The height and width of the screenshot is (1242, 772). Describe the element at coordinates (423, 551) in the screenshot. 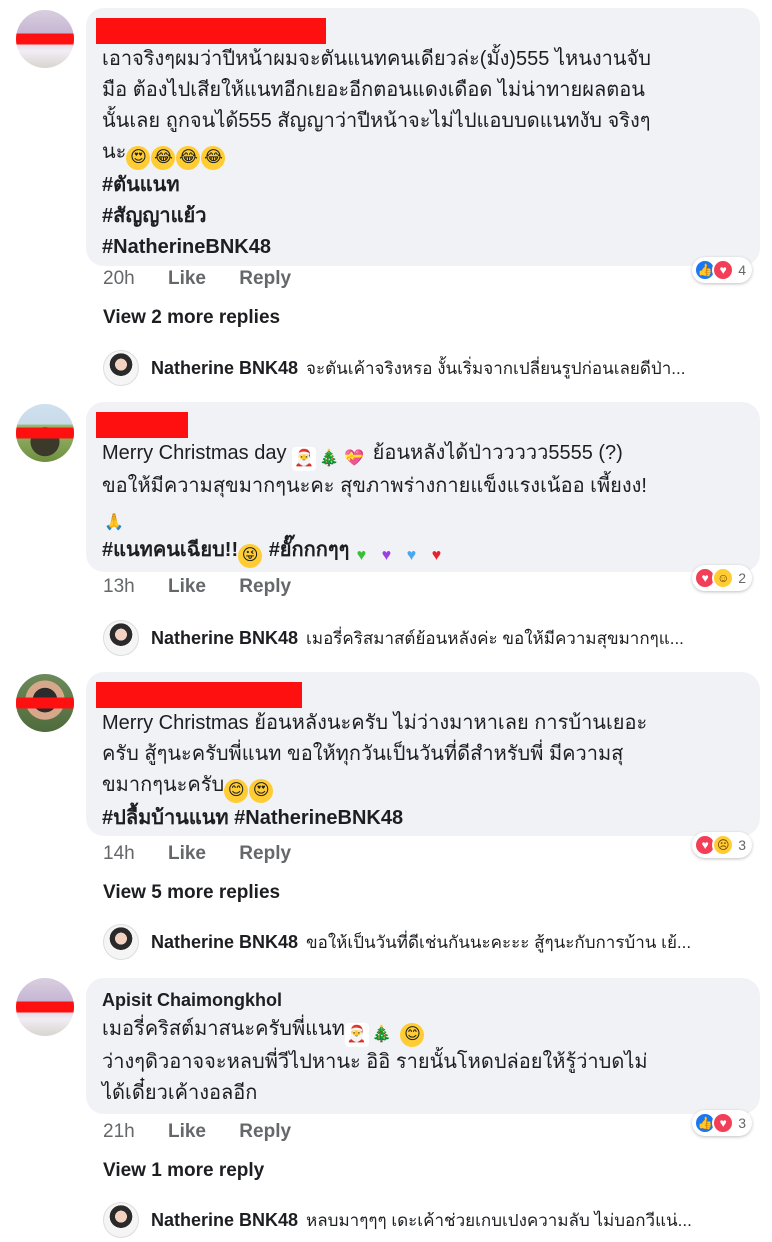

I see `hashtag-line: #แนทคนเฉียบ!! 😜 #ยั๊กกกๆๆ ♥ ♥ ♥ ♥` at that location.